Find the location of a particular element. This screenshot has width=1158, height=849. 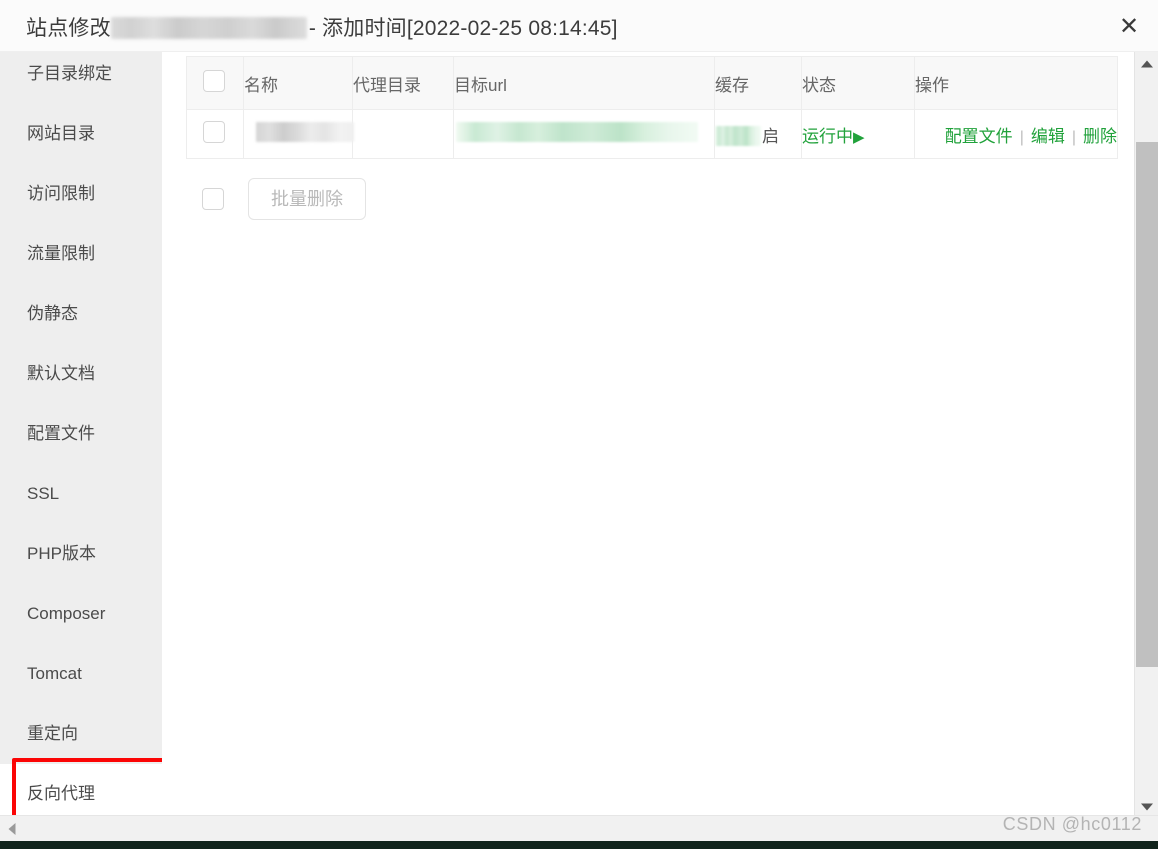

cell-target-url is located at coordinates (584, 134).